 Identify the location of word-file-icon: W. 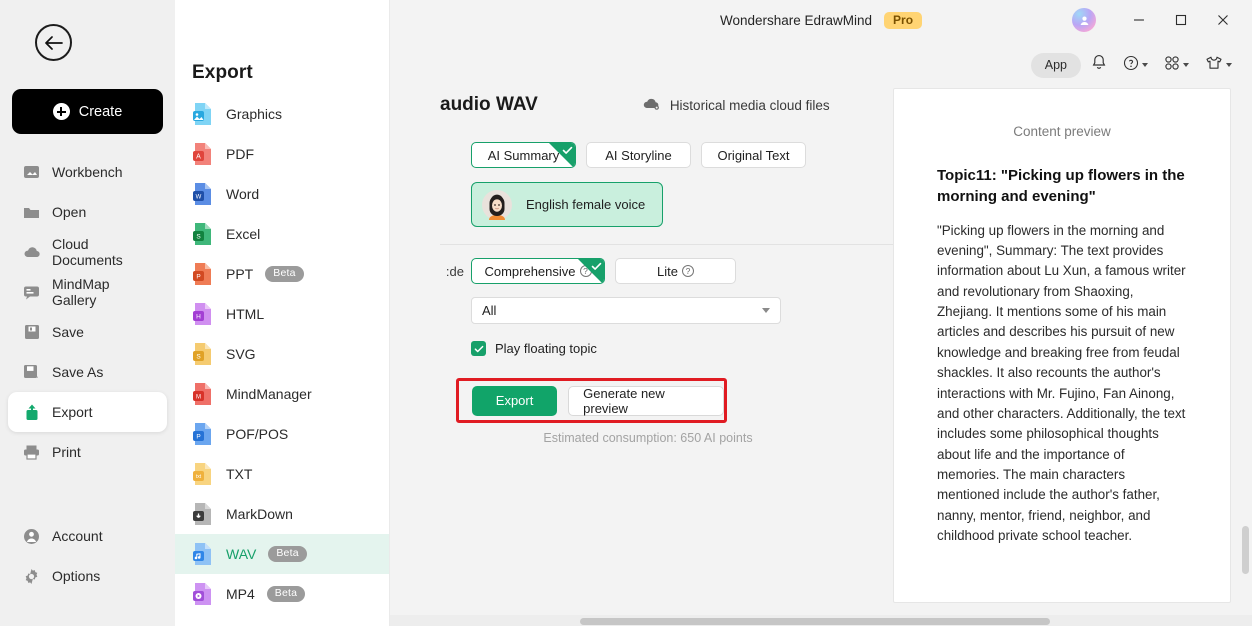
(203, 194).